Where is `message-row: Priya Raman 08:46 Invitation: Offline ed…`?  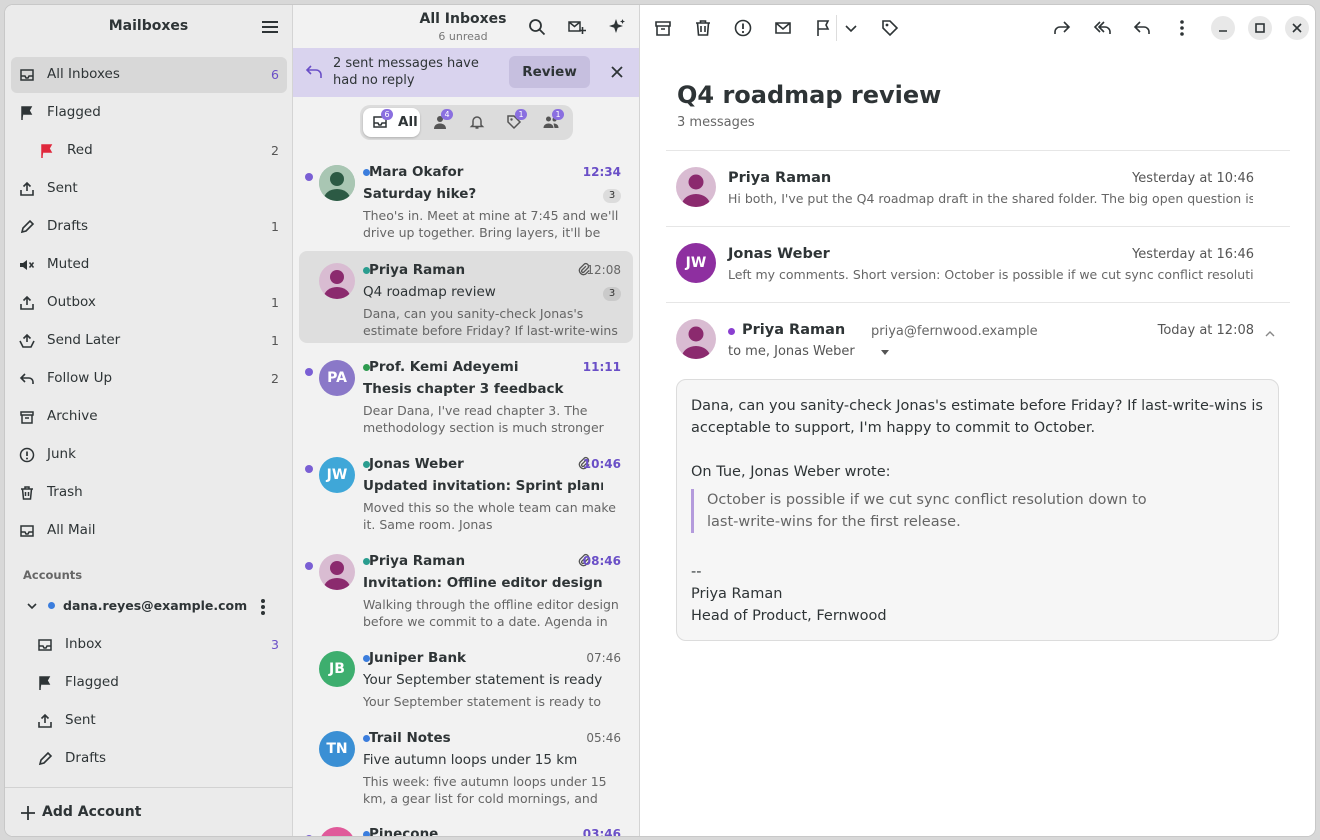
message-row: Priya Raman 08:46 Invitation: Offline ed… is located at coordinates (466, 588).